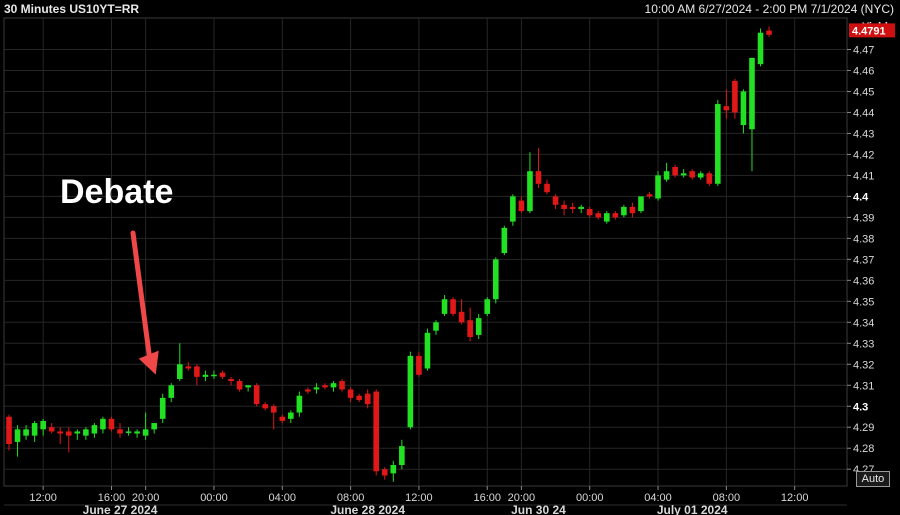 The width and height of the screenshot is (900, 515). I want to click on y-tick-label: 4.4, so click(861, 197).